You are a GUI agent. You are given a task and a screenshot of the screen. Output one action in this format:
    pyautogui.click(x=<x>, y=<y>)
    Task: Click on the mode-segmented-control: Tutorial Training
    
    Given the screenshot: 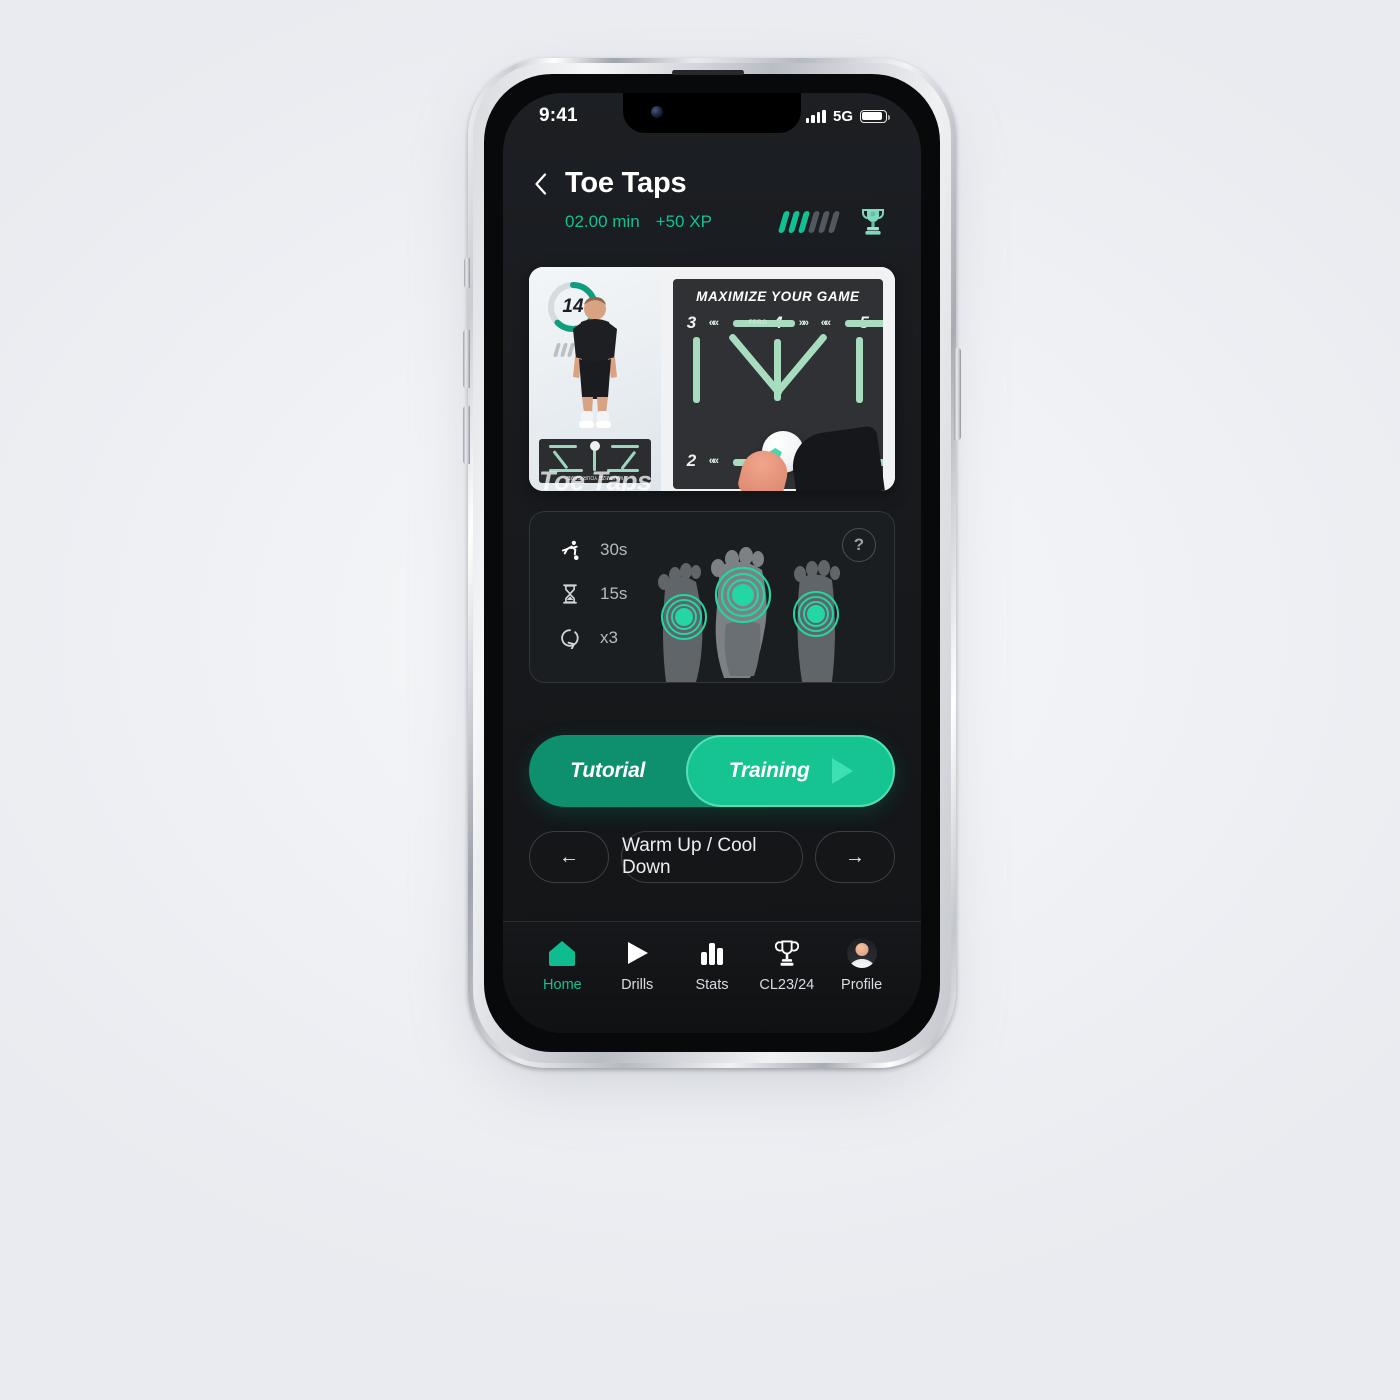 What is the action you would take?
    pyautogui.click(x=712, y=771)
    